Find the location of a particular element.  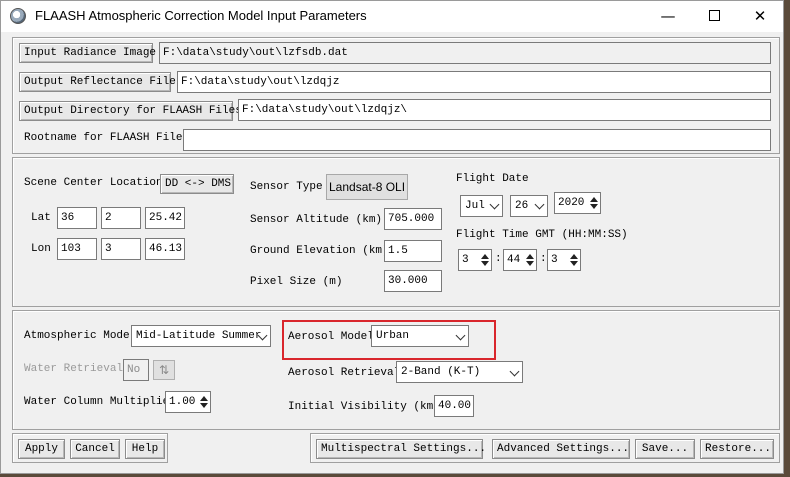

input-radiance-field: F:\data\study\out\lzfsdb.dat is located at coordinates (465, 53).